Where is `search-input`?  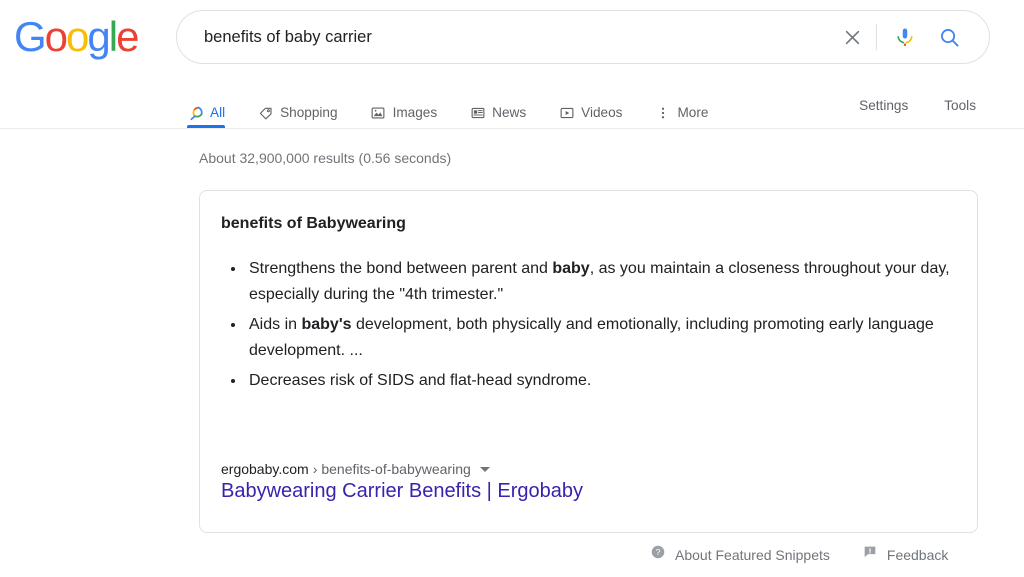 search-input is located at coordinates (504, 37).